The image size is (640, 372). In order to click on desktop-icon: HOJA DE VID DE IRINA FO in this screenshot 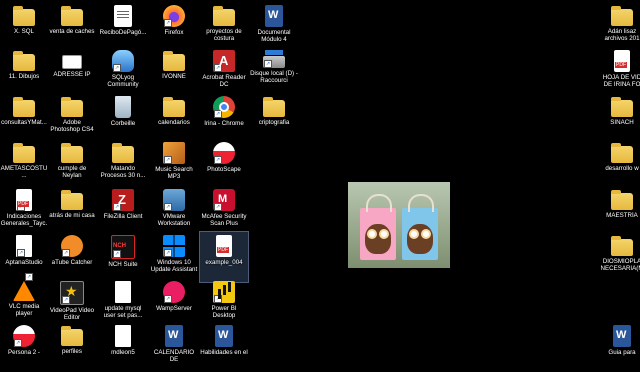, I will do `click(619, 72)`.